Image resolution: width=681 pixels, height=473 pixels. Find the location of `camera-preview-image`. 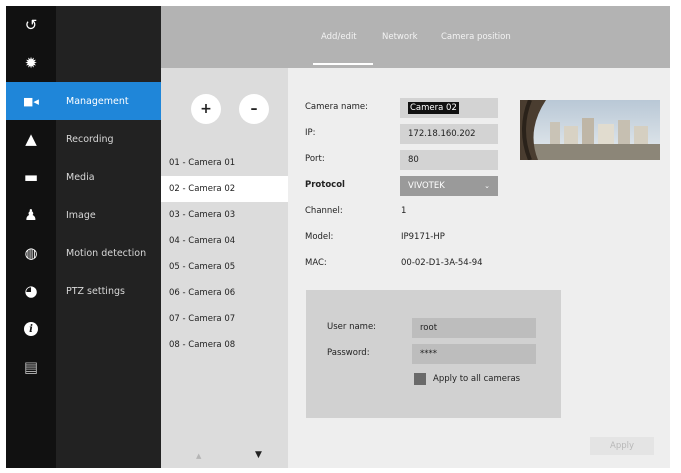

camera-preview-image is located at coordinates (590, 130).